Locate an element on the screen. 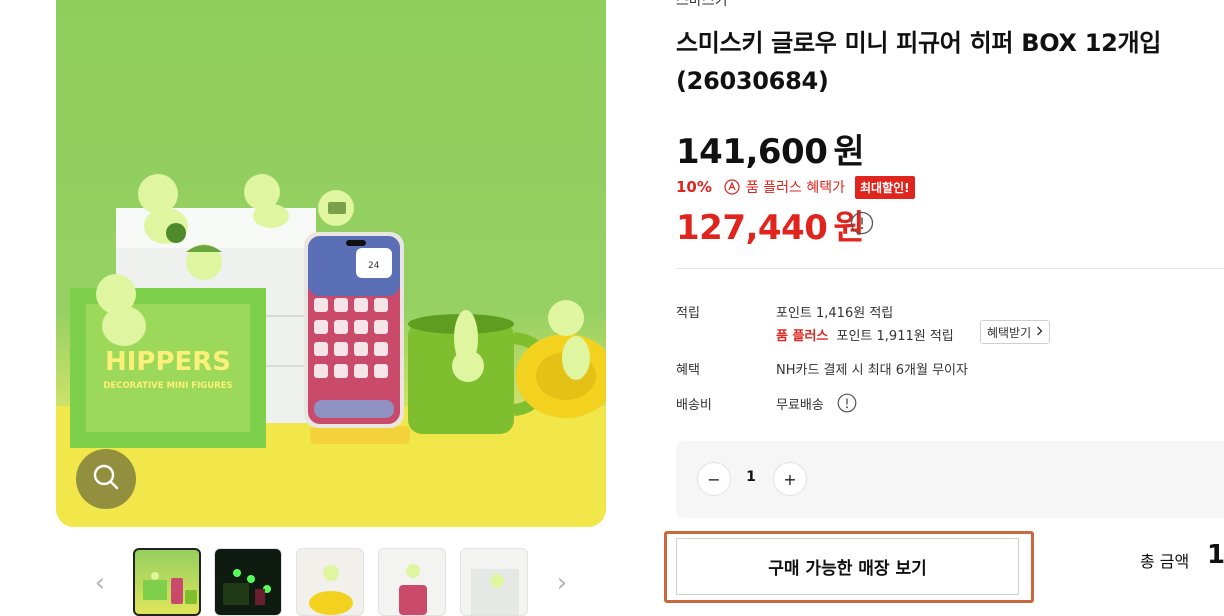 The height and width of the screenshot is (616, 1224). benefit-receive-button: 혜택받기 is located at coordinates (1015, 332).